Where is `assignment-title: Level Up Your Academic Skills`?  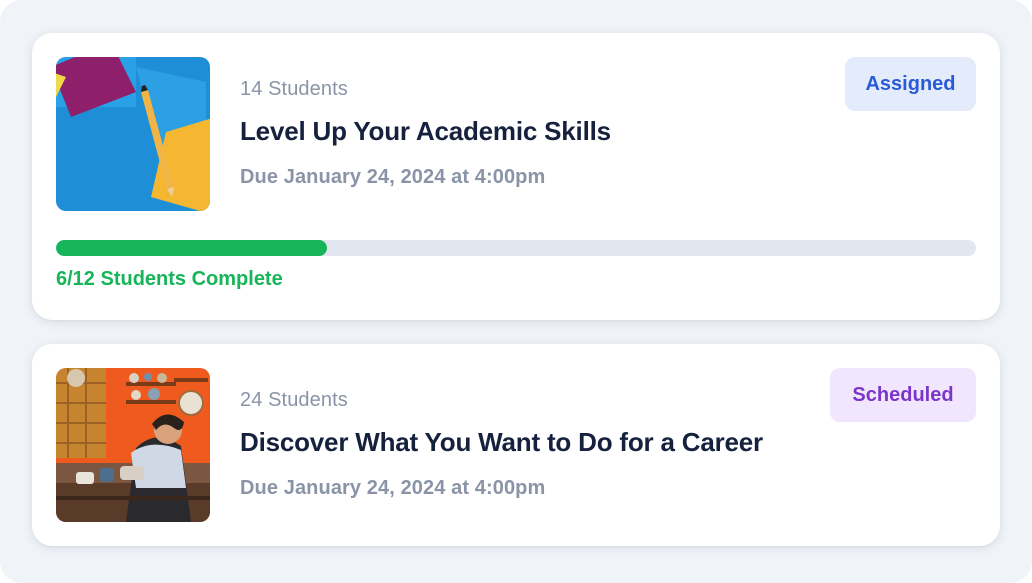 assignment-title: Level Up Your Academic Skills is located at coordinates (425, 131).